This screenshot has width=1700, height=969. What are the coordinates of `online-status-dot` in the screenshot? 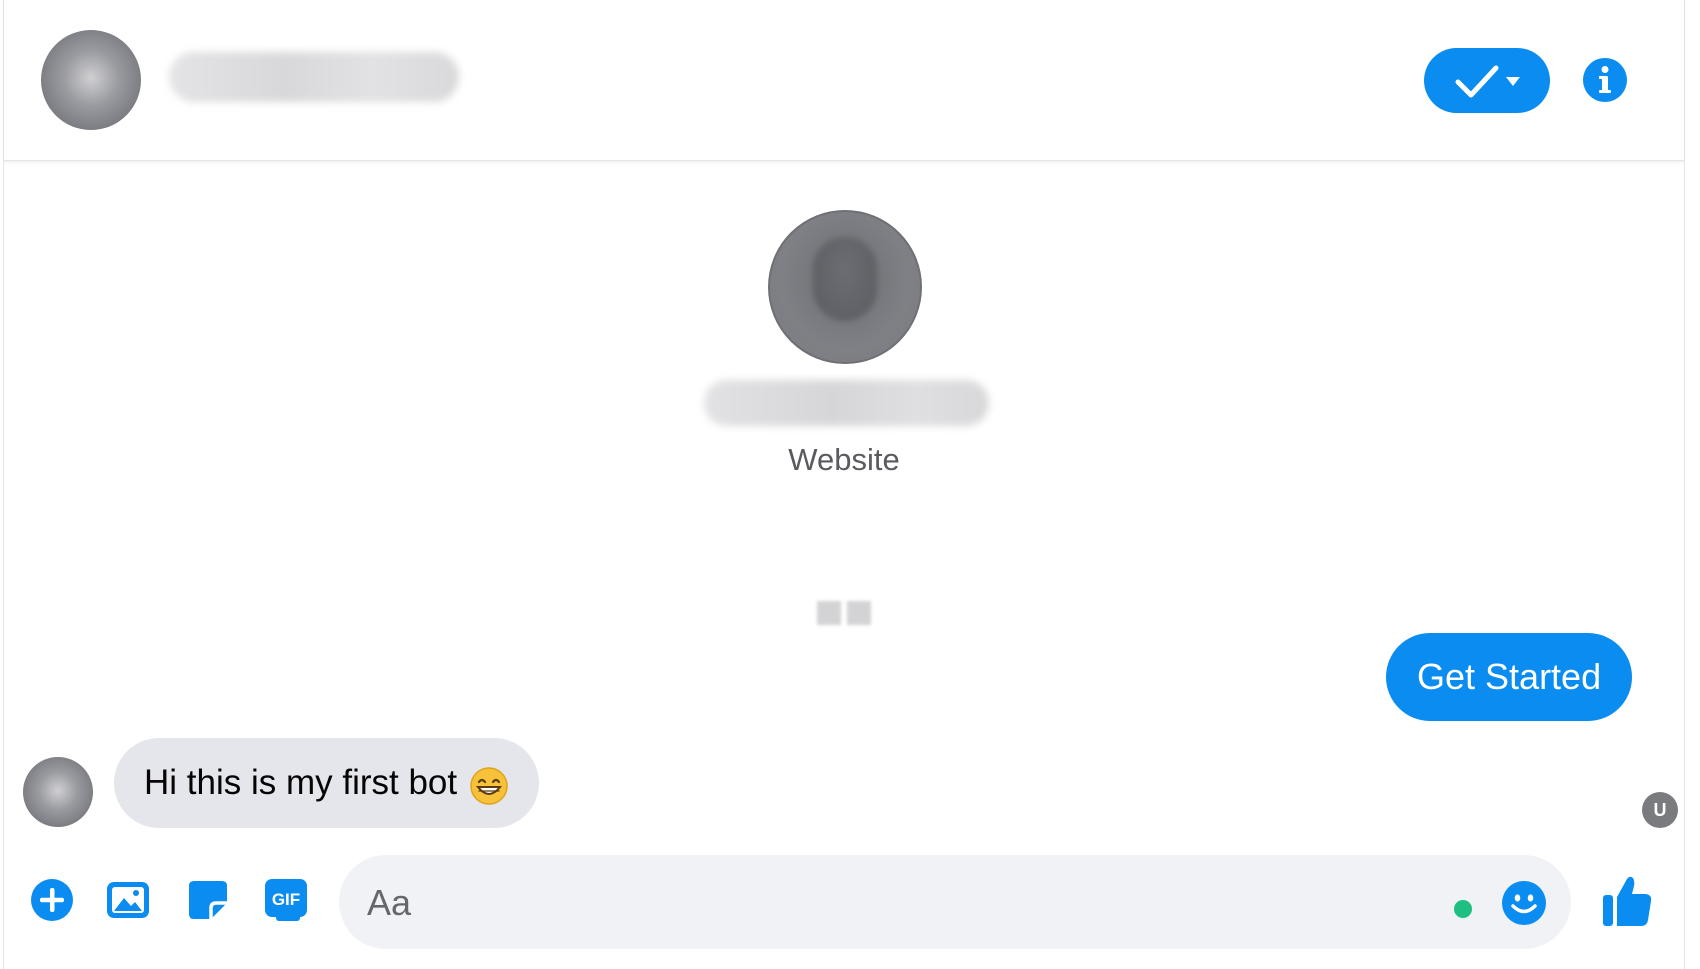 It's located at (1463, 909).